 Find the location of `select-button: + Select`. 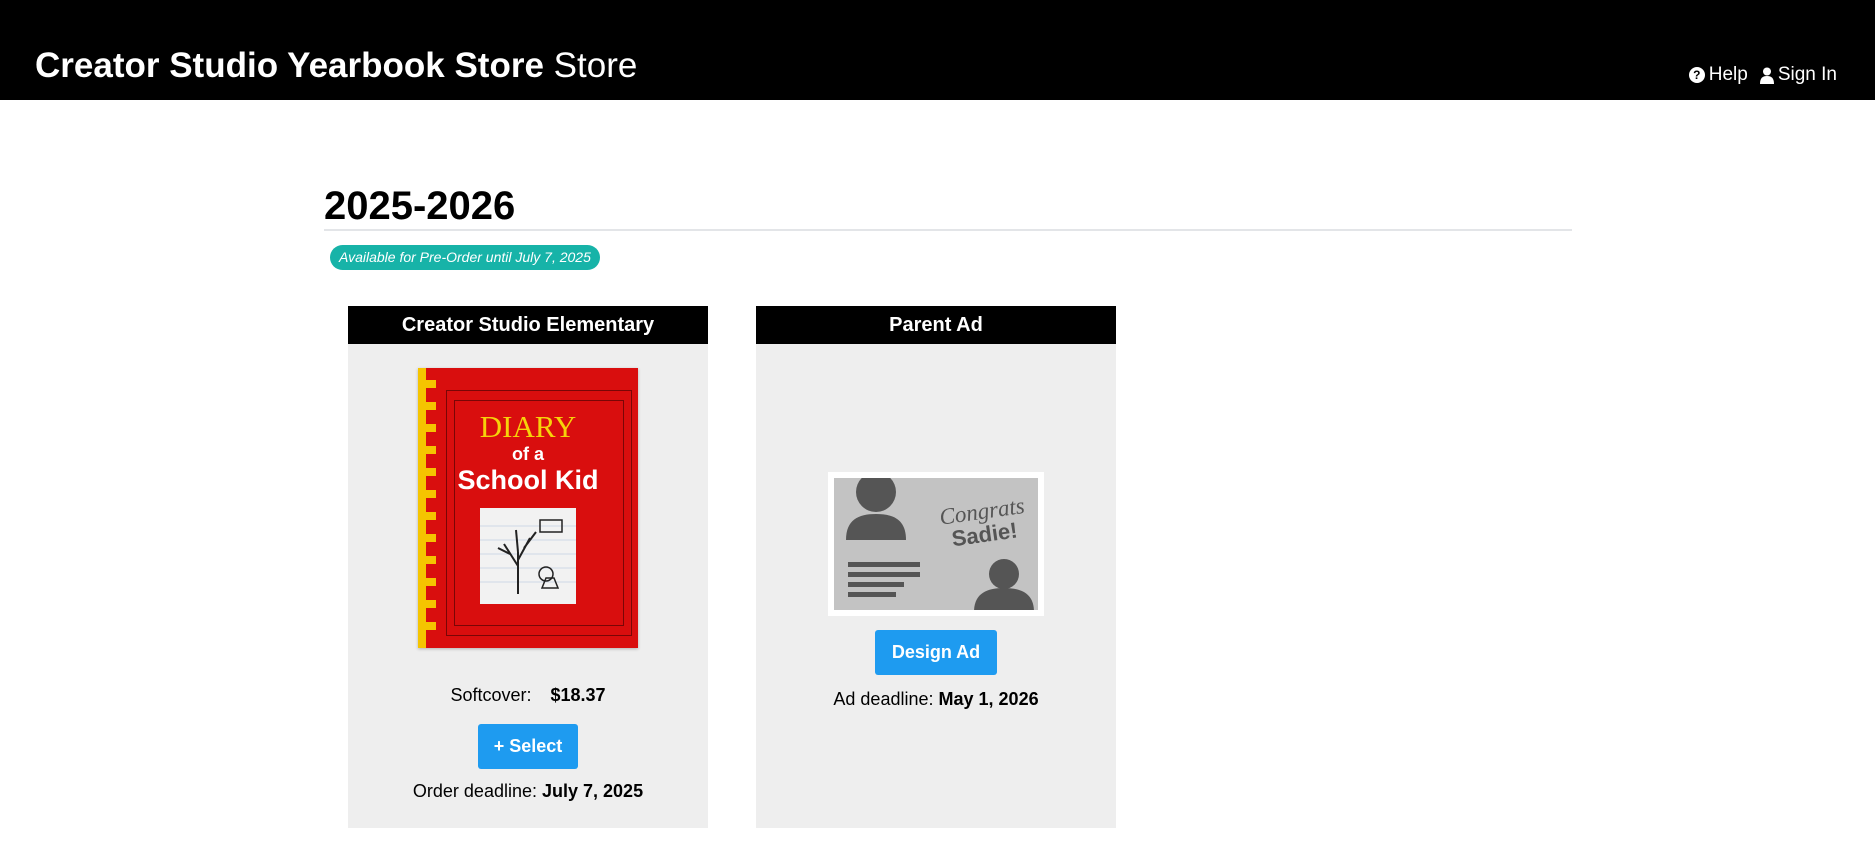

select-button: + Select is located at coordinates (528, 746).